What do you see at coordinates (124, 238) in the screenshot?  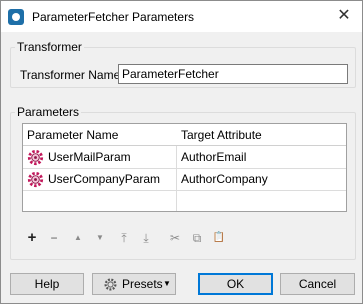 I see `move-to-top-icon: ⤒` at bounding box center [124, 238].